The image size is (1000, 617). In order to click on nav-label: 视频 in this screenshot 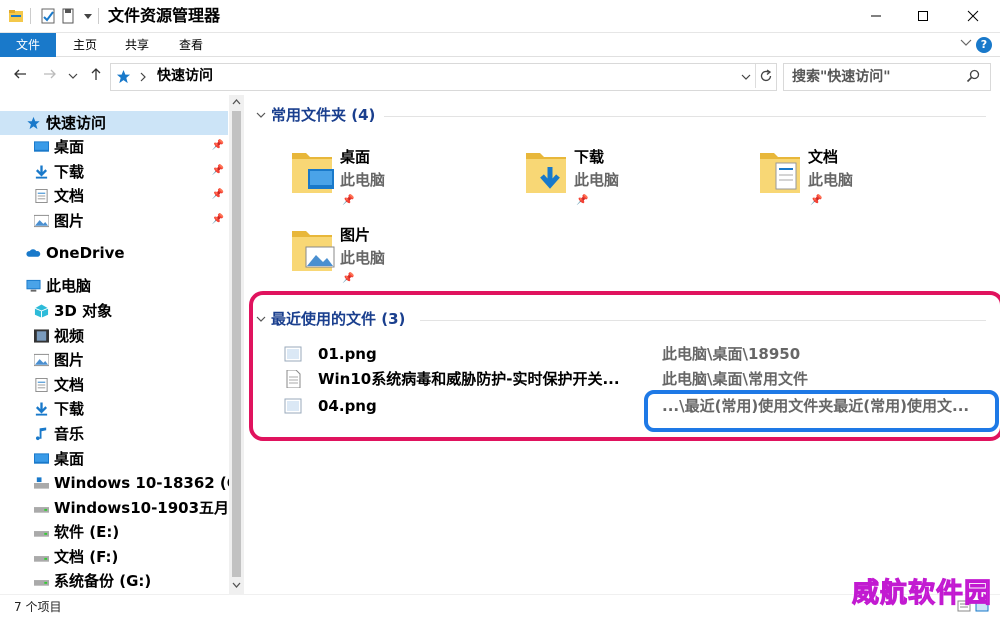, I will do `click(69, 336)`.